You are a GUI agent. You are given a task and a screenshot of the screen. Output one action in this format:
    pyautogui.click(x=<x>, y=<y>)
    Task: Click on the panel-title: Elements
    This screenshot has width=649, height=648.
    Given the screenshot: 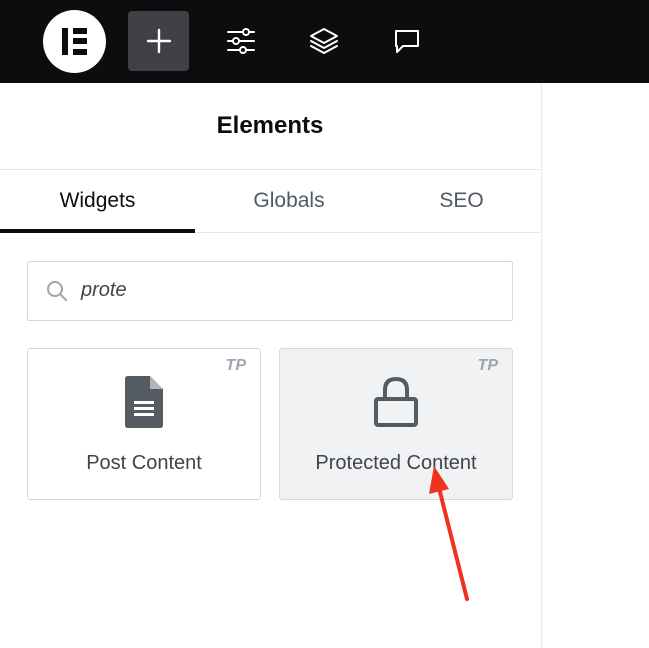 What is the action you would take?
    pyautogui.click(x=270, y=125)
    